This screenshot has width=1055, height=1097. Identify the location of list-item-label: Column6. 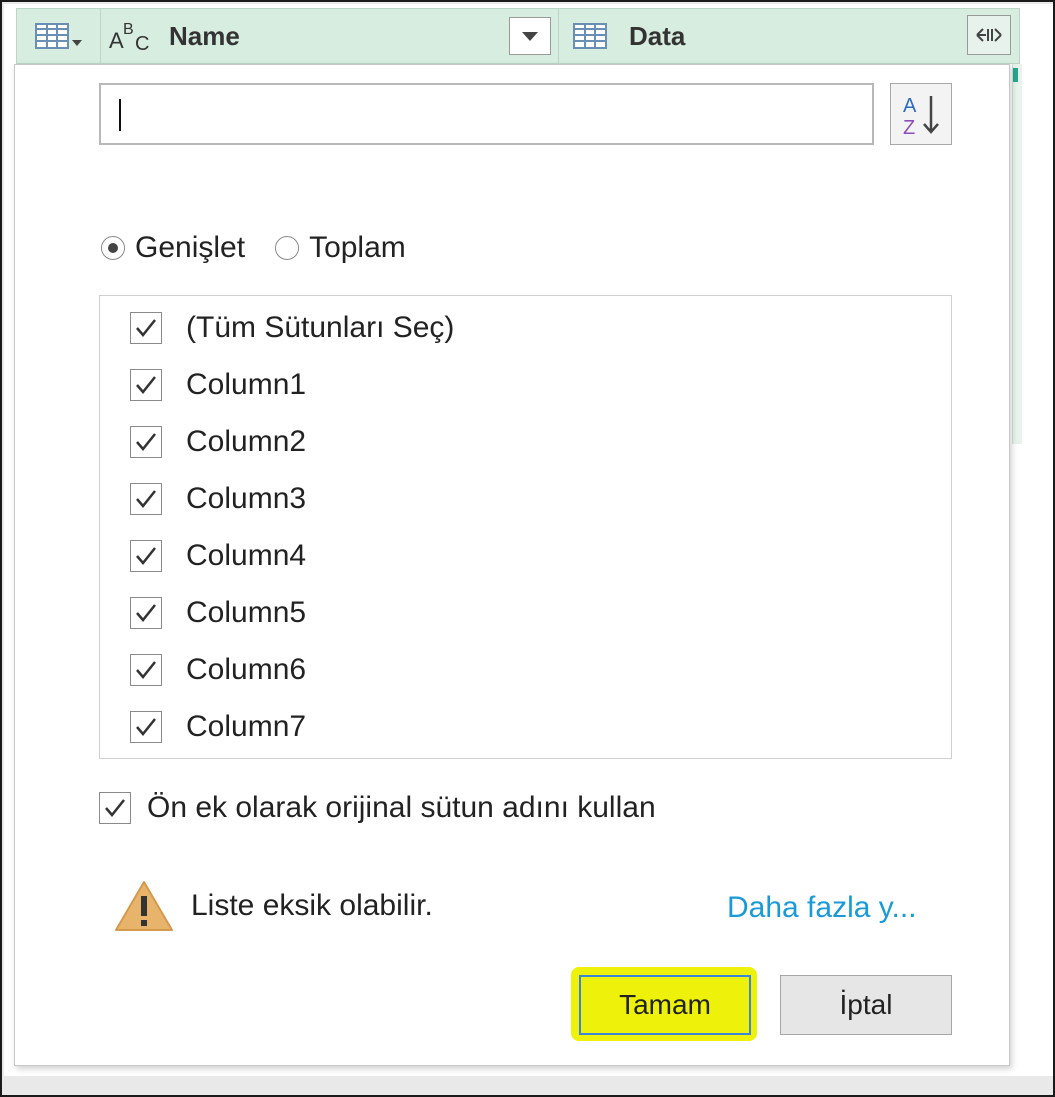
(246, 669).